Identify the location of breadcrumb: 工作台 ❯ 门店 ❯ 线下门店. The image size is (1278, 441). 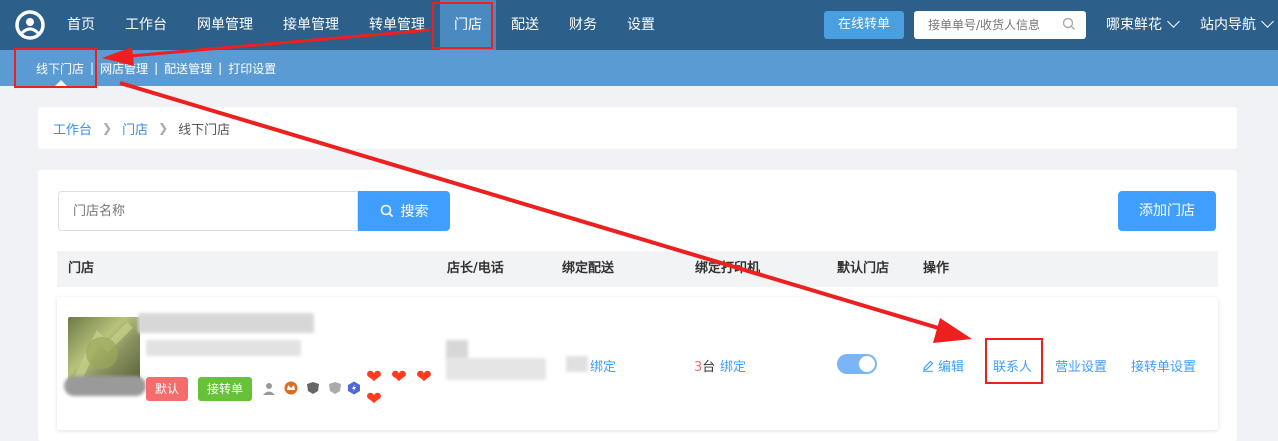
(637, 128).